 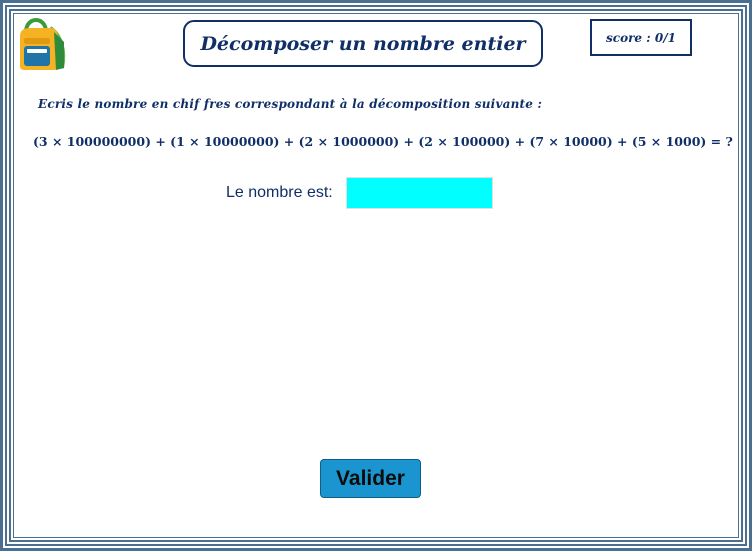 What do you see at coordinates (419, 193) in the screenshot?
I see `answer-input` at bounding box center [419, 193].